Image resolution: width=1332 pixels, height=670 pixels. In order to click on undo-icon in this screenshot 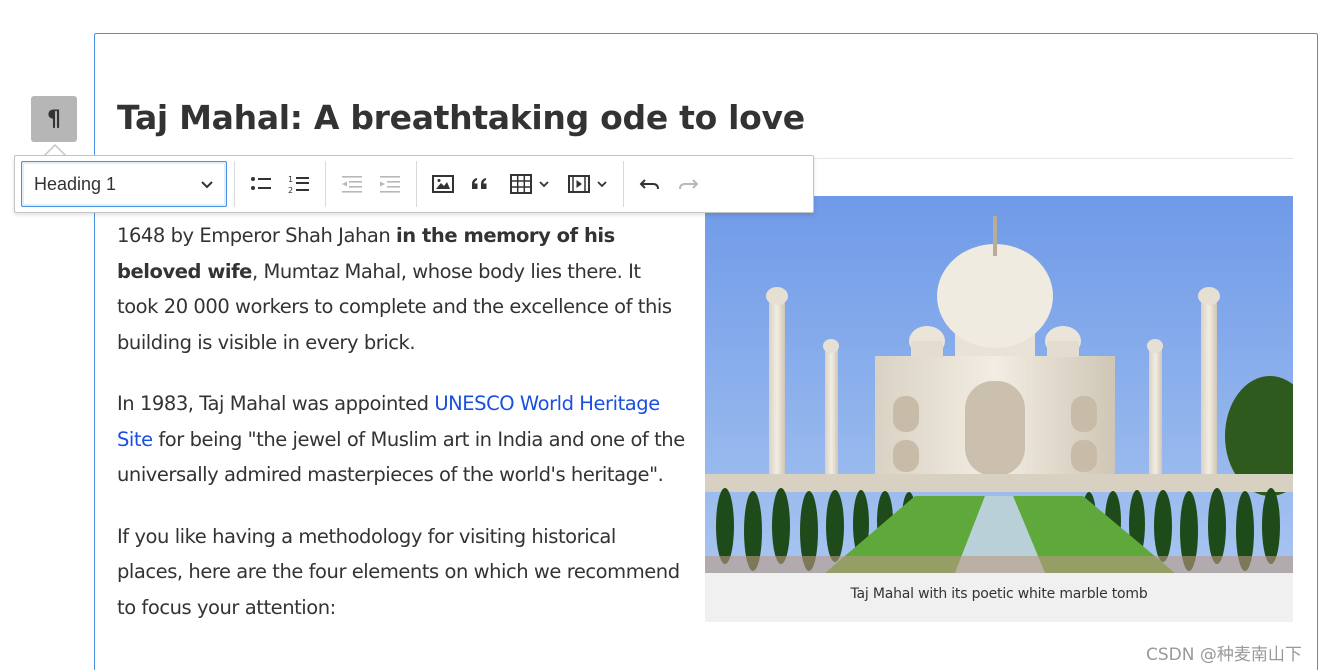, I will do `click(649, 184)`.